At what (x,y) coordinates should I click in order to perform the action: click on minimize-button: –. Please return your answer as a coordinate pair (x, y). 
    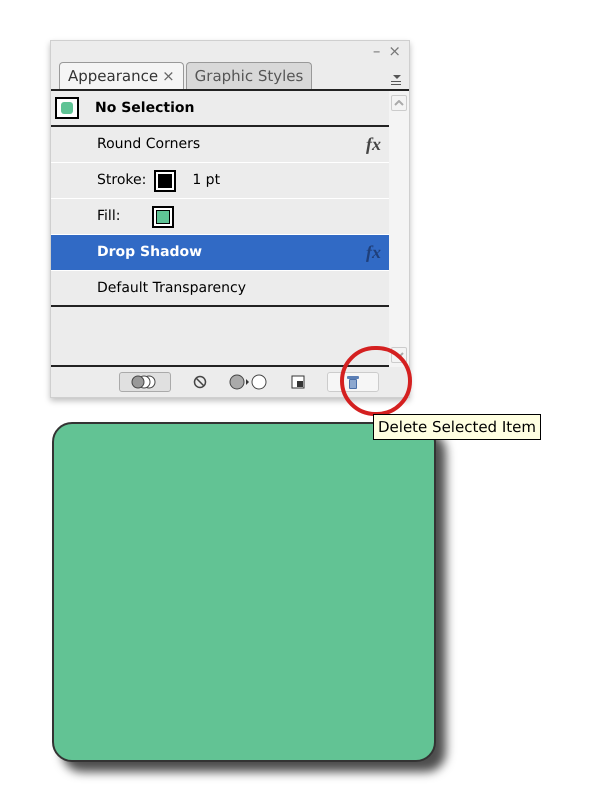
    Looking at the image, I should click on (376, 51).